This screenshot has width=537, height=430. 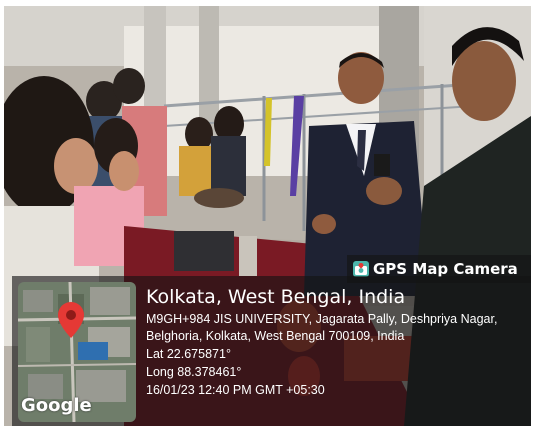 I want to click on map-camera-icon, so click(x=361, y=269).